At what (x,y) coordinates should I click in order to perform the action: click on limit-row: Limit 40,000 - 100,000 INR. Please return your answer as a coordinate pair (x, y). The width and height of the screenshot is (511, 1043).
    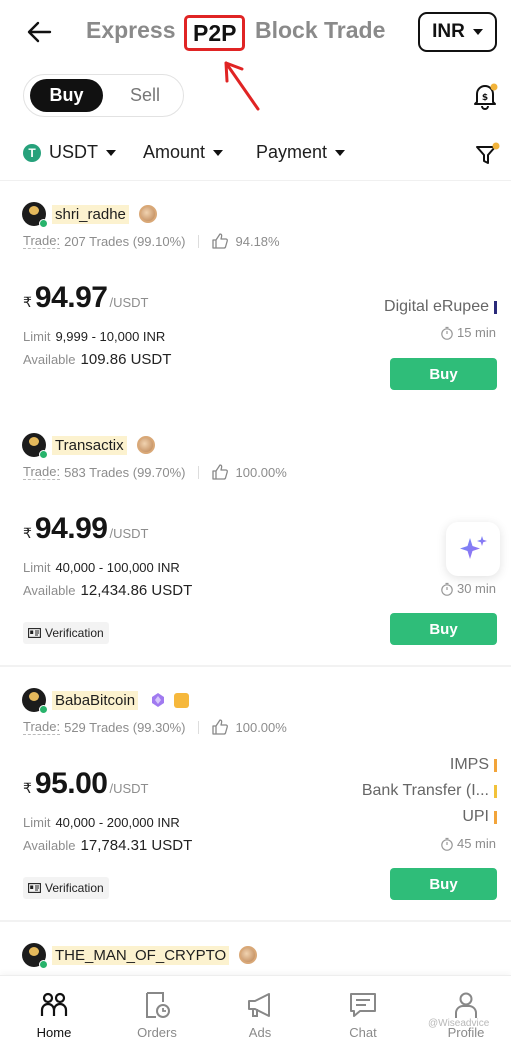
    Looking at the image, I should click on (101, 567).